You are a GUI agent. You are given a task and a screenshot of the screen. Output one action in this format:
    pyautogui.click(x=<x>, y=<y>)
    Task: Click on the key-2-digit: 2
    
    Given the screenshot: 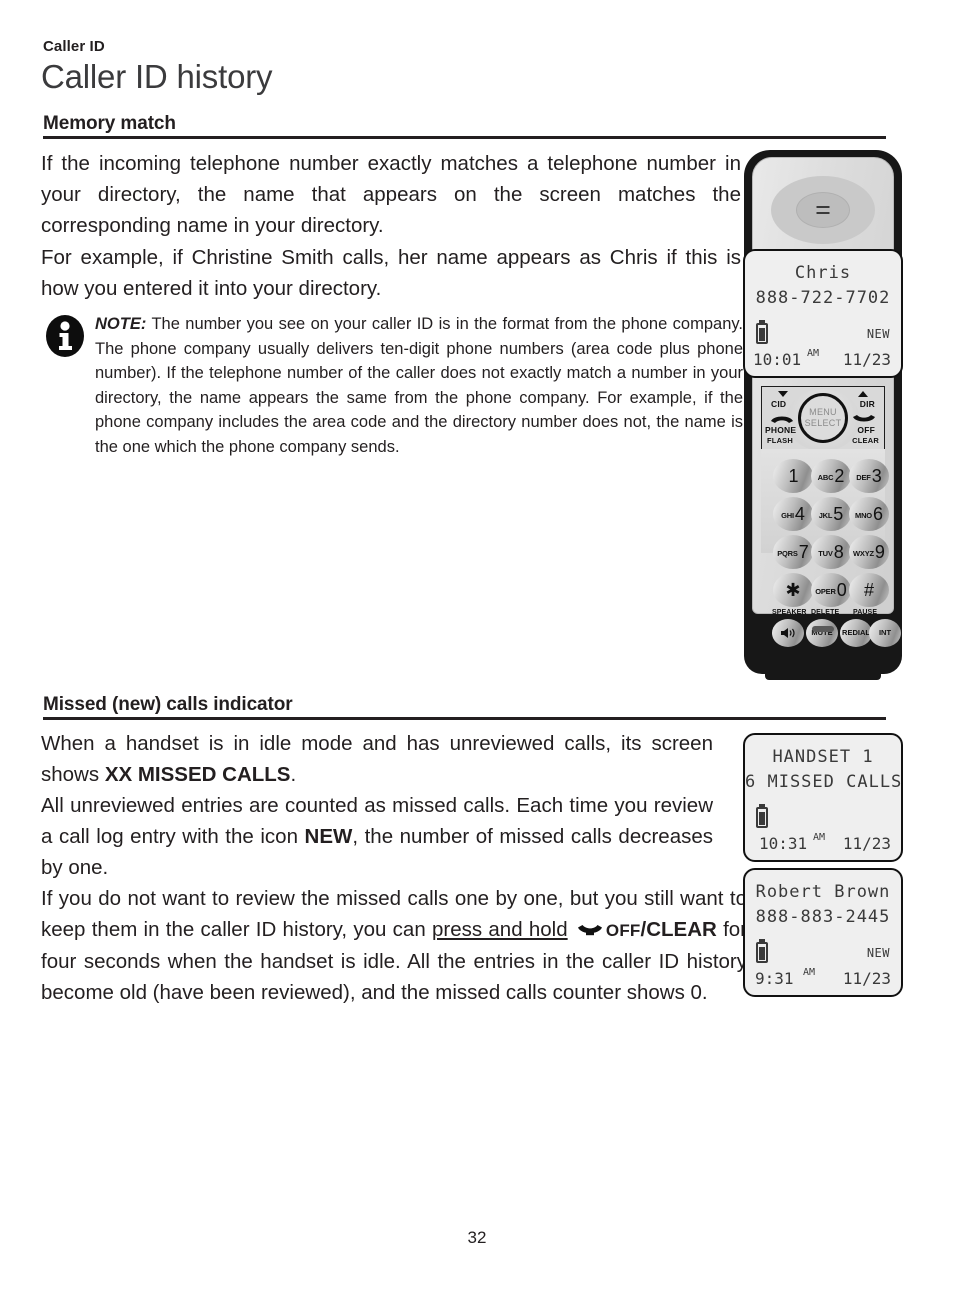 What is the action you would take?
    pyautogui.click(x=839, y=476)
    